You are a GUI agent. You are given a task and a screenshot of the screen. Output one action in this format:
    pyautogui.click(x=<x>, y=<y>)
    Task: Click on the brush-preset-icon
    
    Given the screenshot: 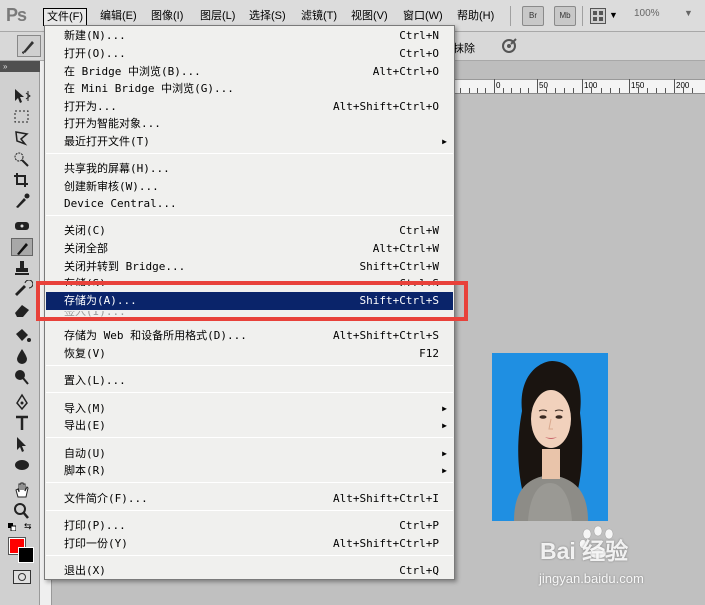 What is the action you would take?
    pyautogui.click(x=29, y=46)
    